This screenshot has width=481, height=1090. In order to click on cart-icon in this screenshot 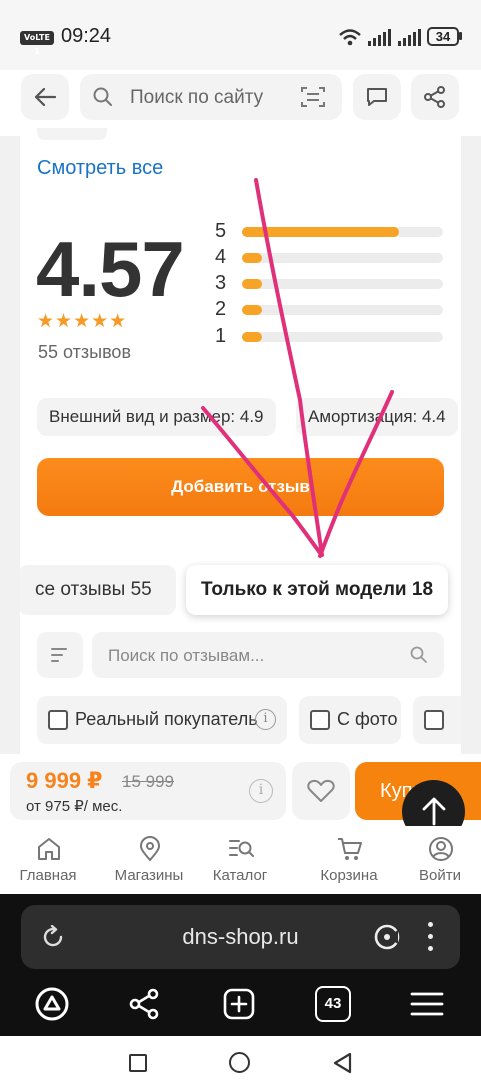, I will do `click(350, 849)`.